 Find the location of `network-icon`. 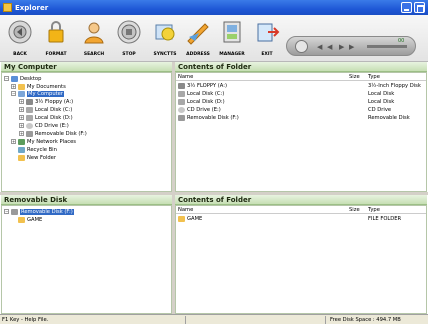

network-icon is located at coordinates (21, 141).